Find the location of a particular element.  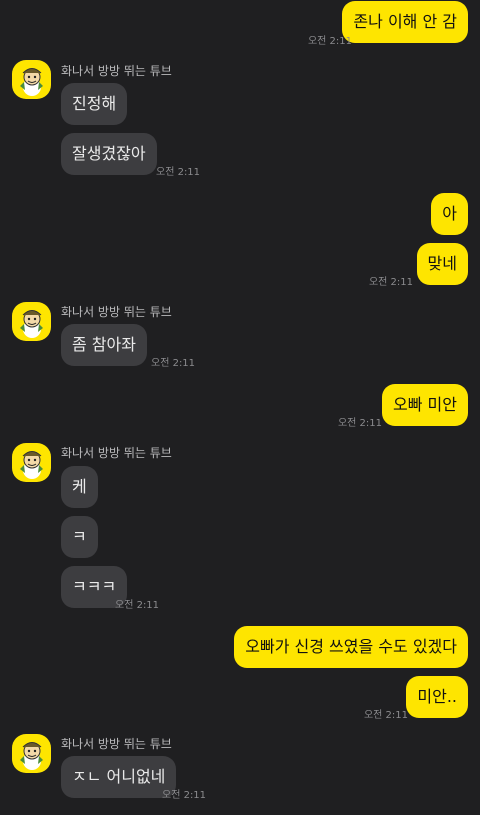

my-message-bubble: 미안.. is located at coordinates (437, 697).